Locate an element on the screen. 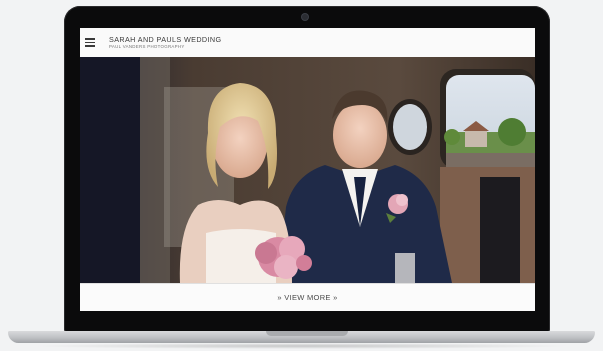 The height and width of the screenshot is (351, 603). camera-icon is located at coordinates (305, 17).